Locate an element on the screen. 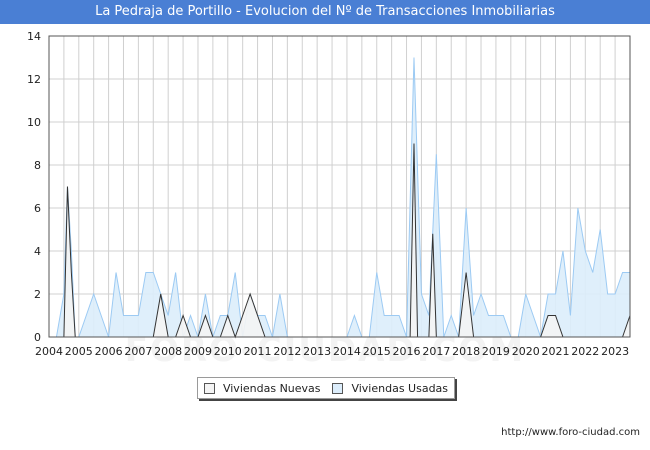 The image size is (650, 450). x-tick-label: 2016 is located at coordinates (407, 351).